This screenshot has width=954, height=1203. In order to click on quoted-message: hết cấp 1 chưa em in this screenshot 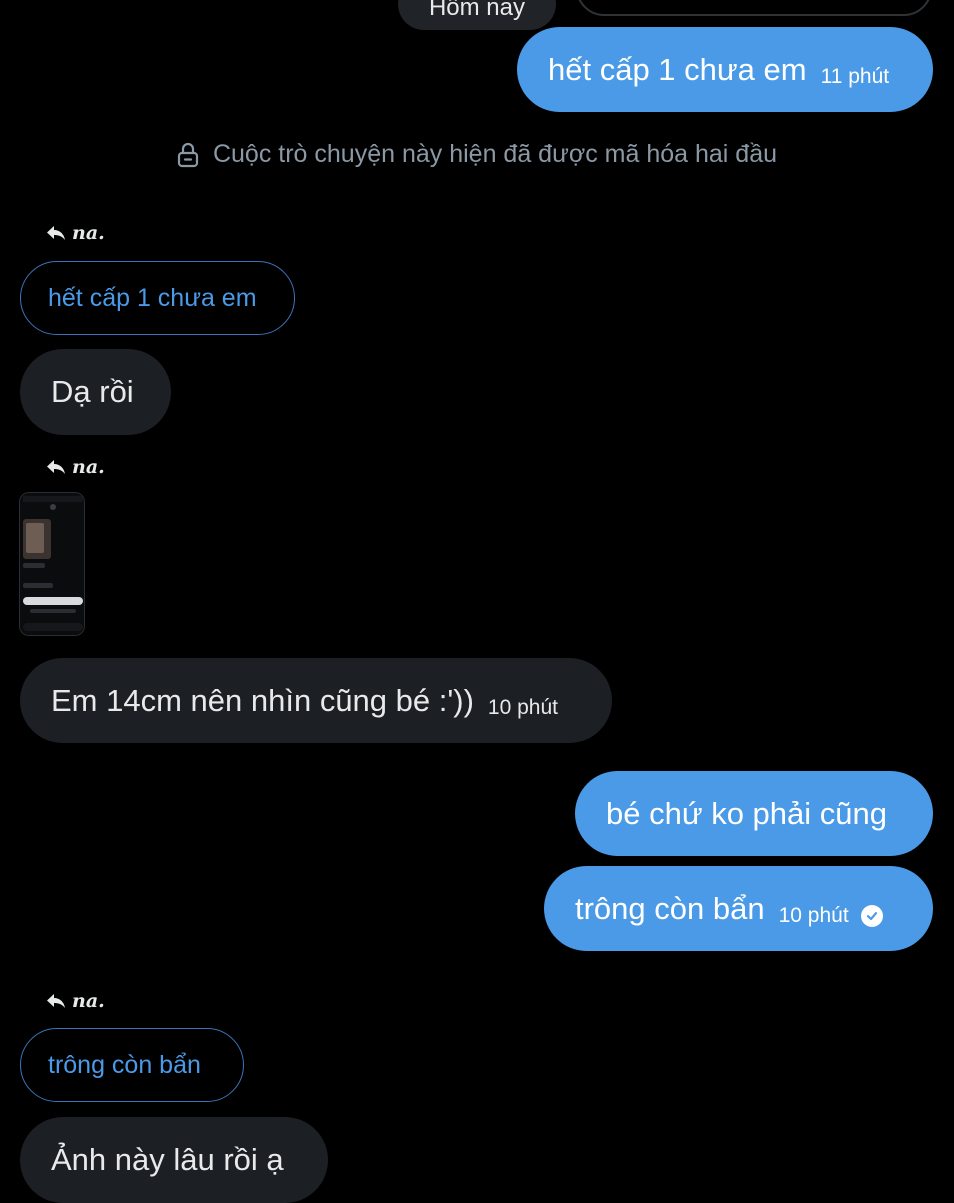, I will do `click(157, 298)`.